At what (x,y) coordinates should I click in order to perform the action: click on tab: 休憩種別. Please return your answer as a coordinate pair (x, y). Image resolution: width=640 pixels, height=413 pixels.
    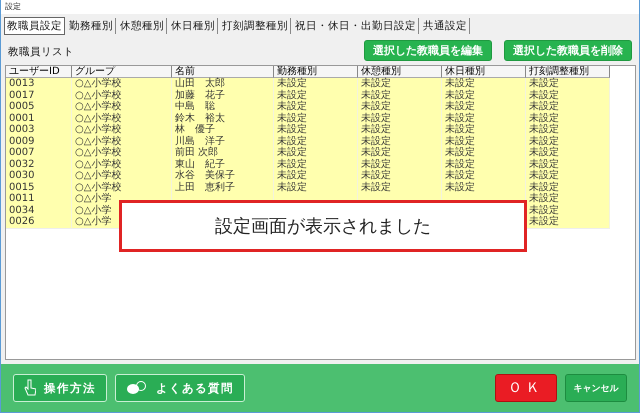
    Looking at the image, I should click on (142, 26).